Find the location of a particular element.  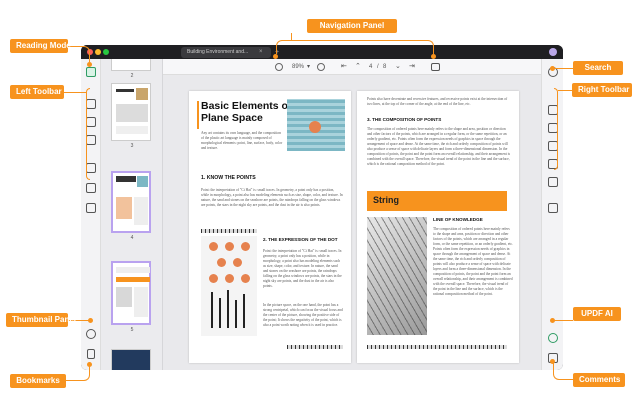

section-heading: 1. KNOW THE POINTS is located at coordinates (228, 178).